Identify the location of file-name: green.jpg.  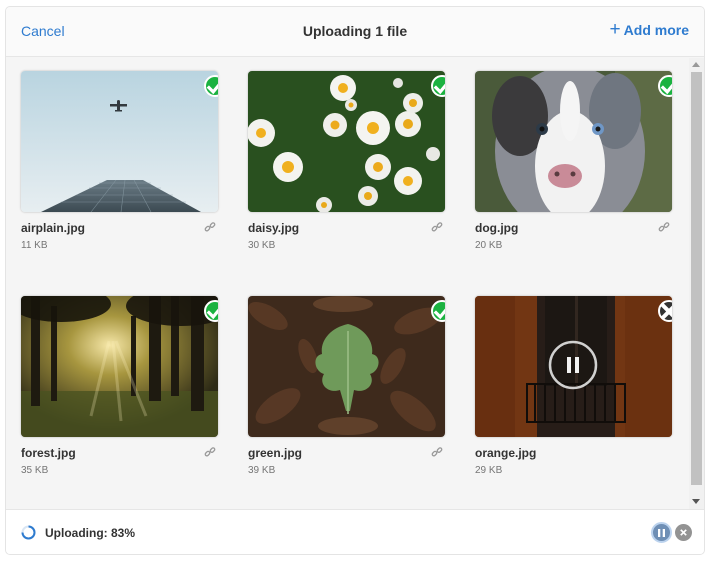
(275, 453).